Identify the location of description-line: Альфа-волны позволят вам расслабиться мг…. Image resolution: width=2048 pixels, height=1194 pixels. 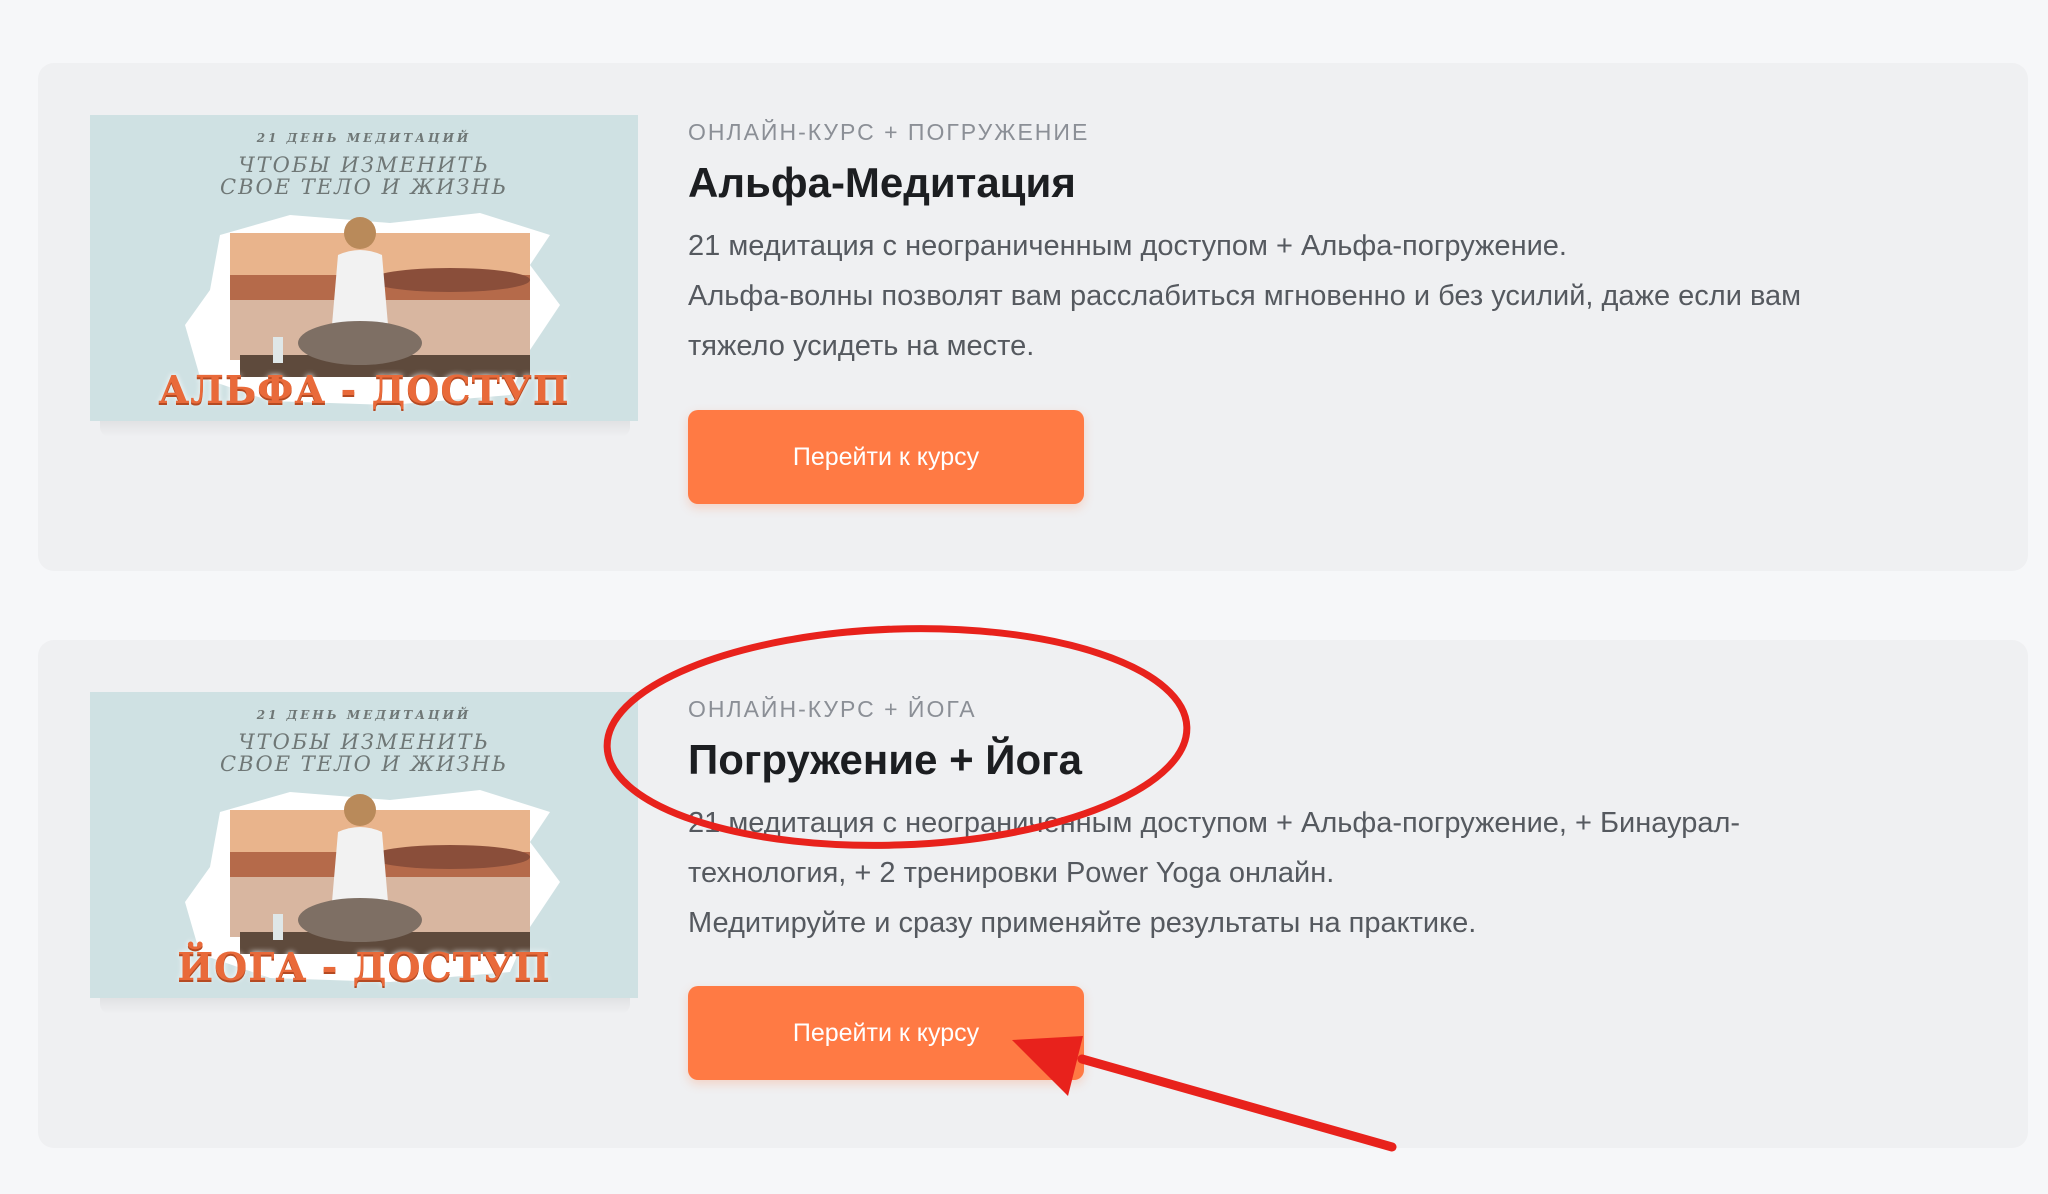
(1245, 296).